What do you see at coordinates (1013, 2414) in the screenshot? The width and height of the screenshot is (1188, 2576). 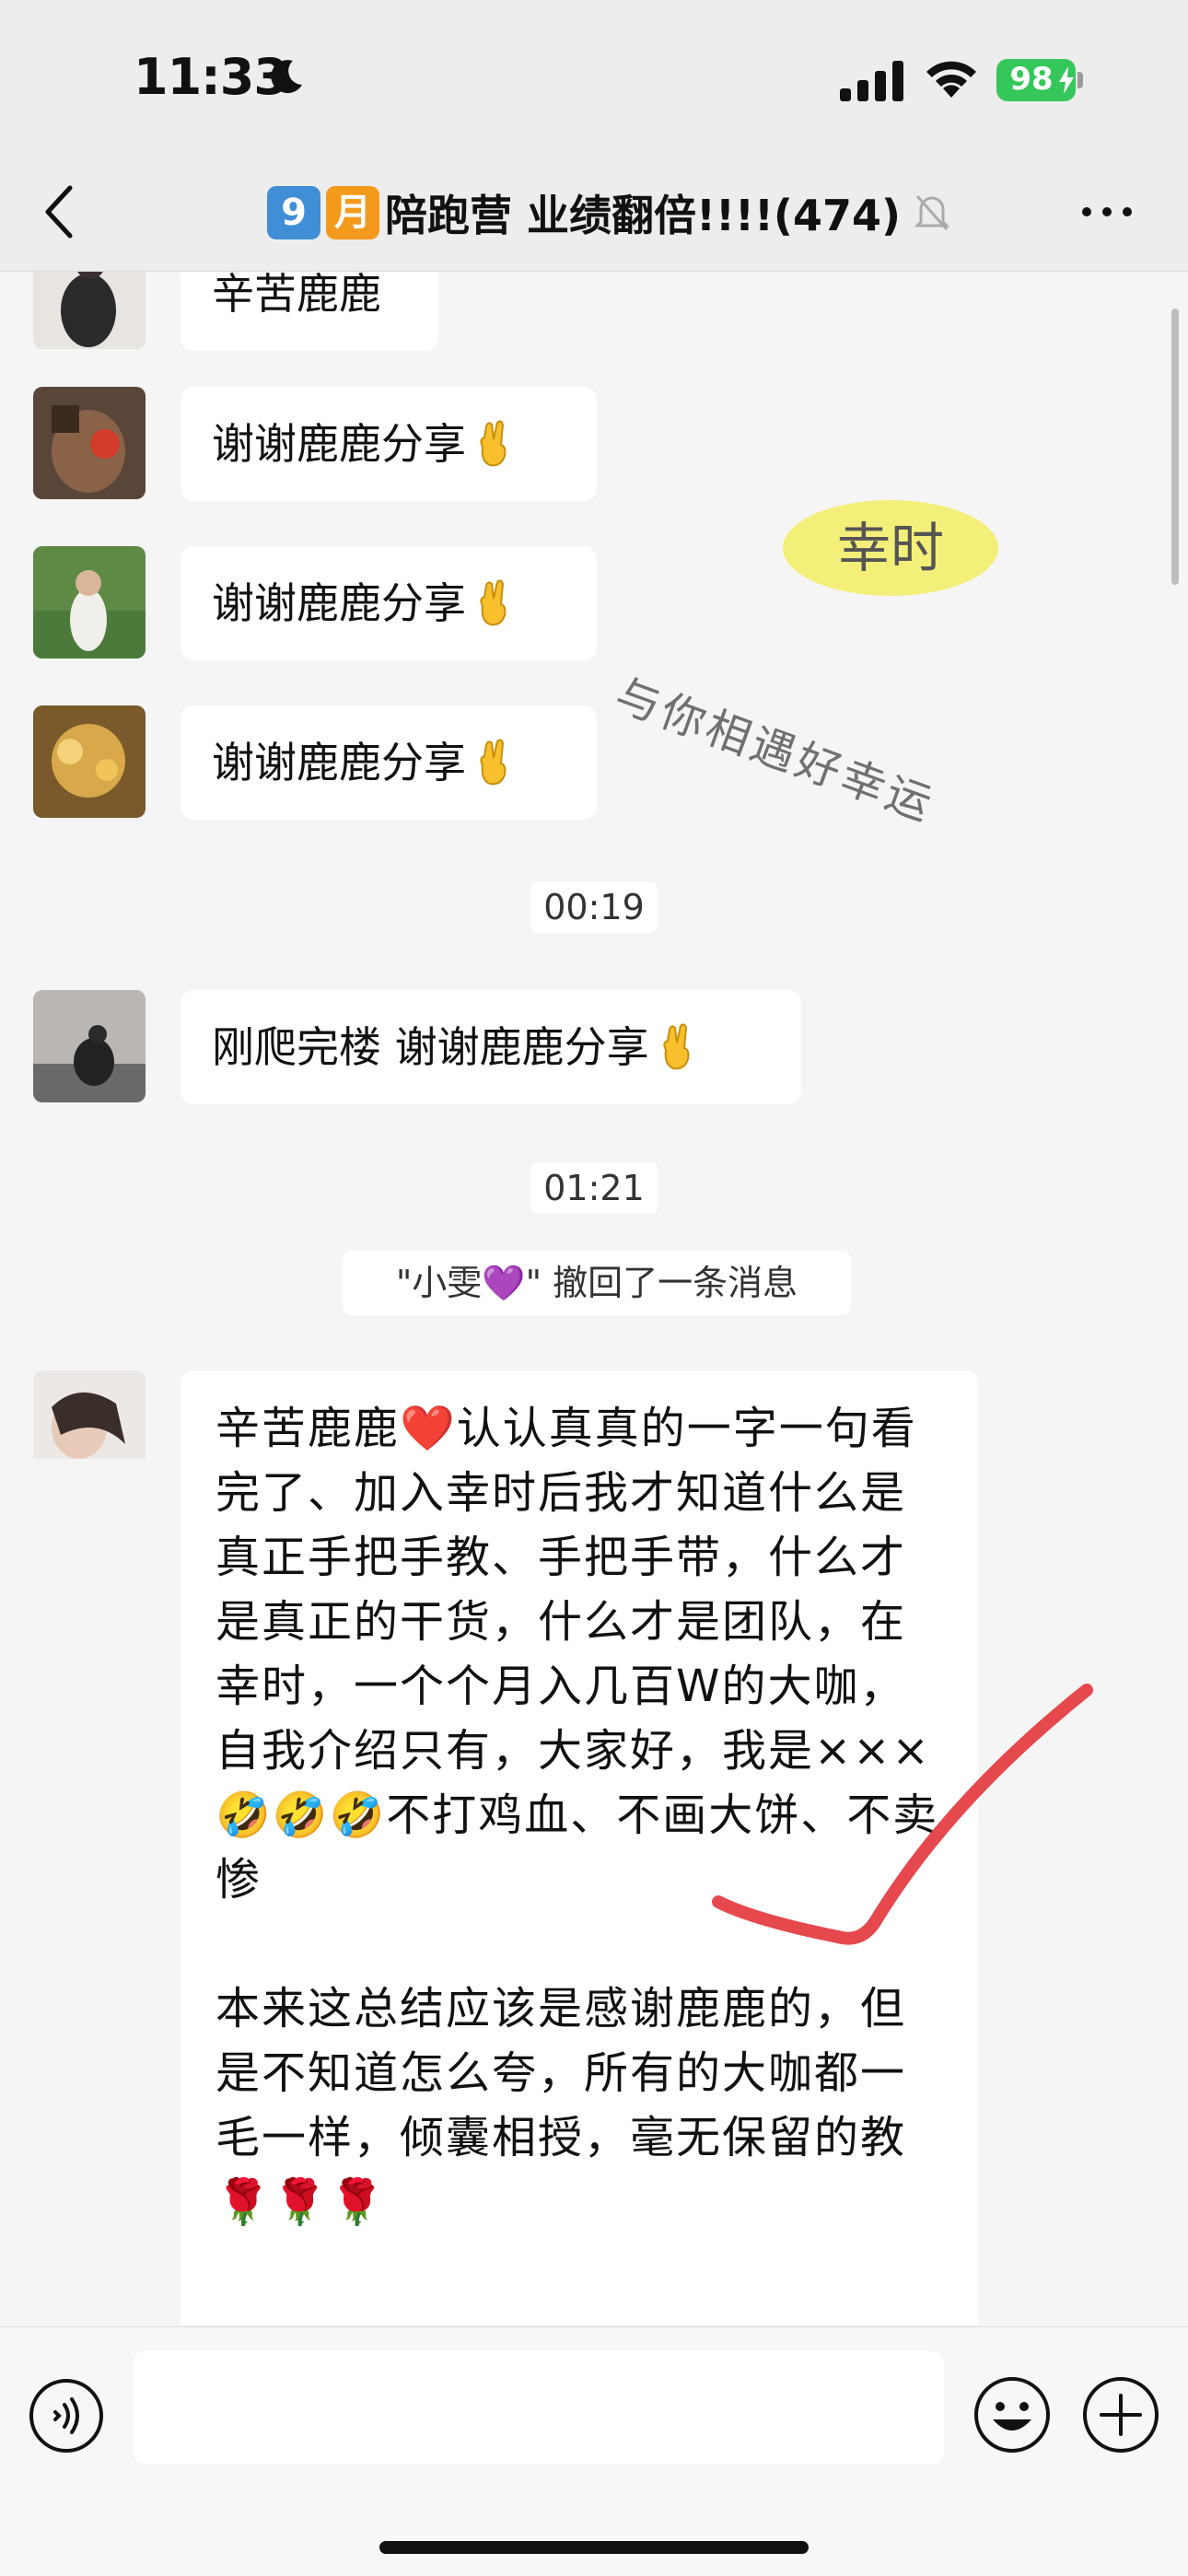 I see `emoji-icon` at bounding box center [1013, 2414].